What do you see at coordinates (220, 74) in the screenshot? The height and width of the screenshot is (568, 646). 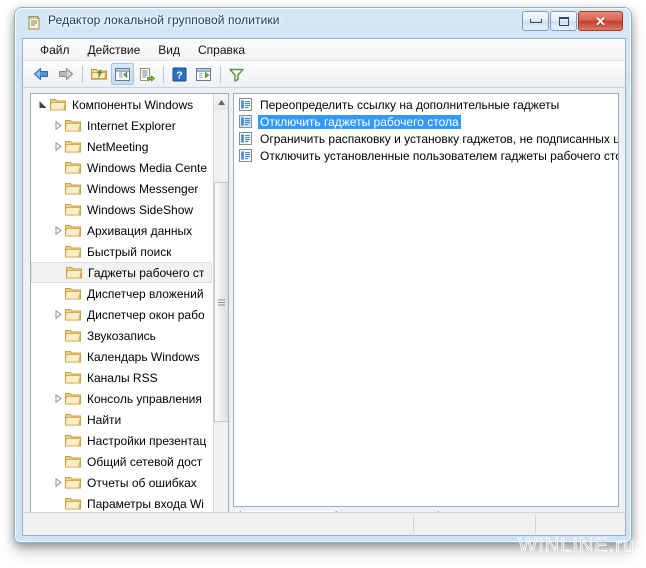 I see `toolbar-separator` at bounding box center [220, 74].